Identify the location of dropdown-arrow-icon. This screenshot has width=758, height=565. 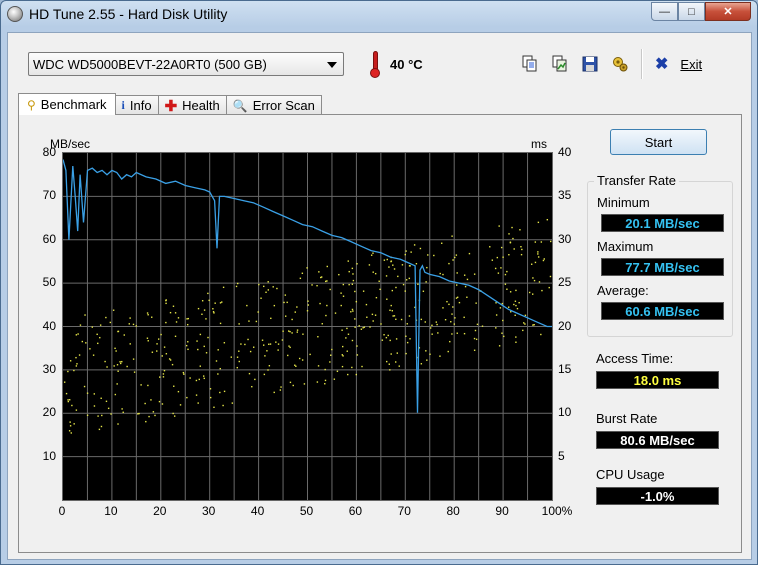
(332, 65).